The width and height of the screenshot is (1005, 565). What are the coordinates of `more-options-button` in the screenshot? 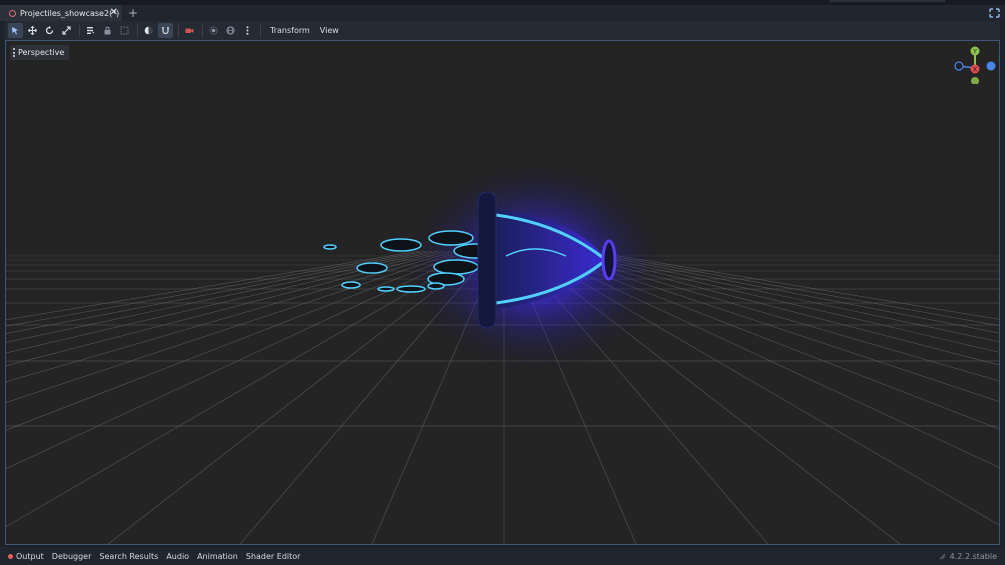 It's located at (247, 30).